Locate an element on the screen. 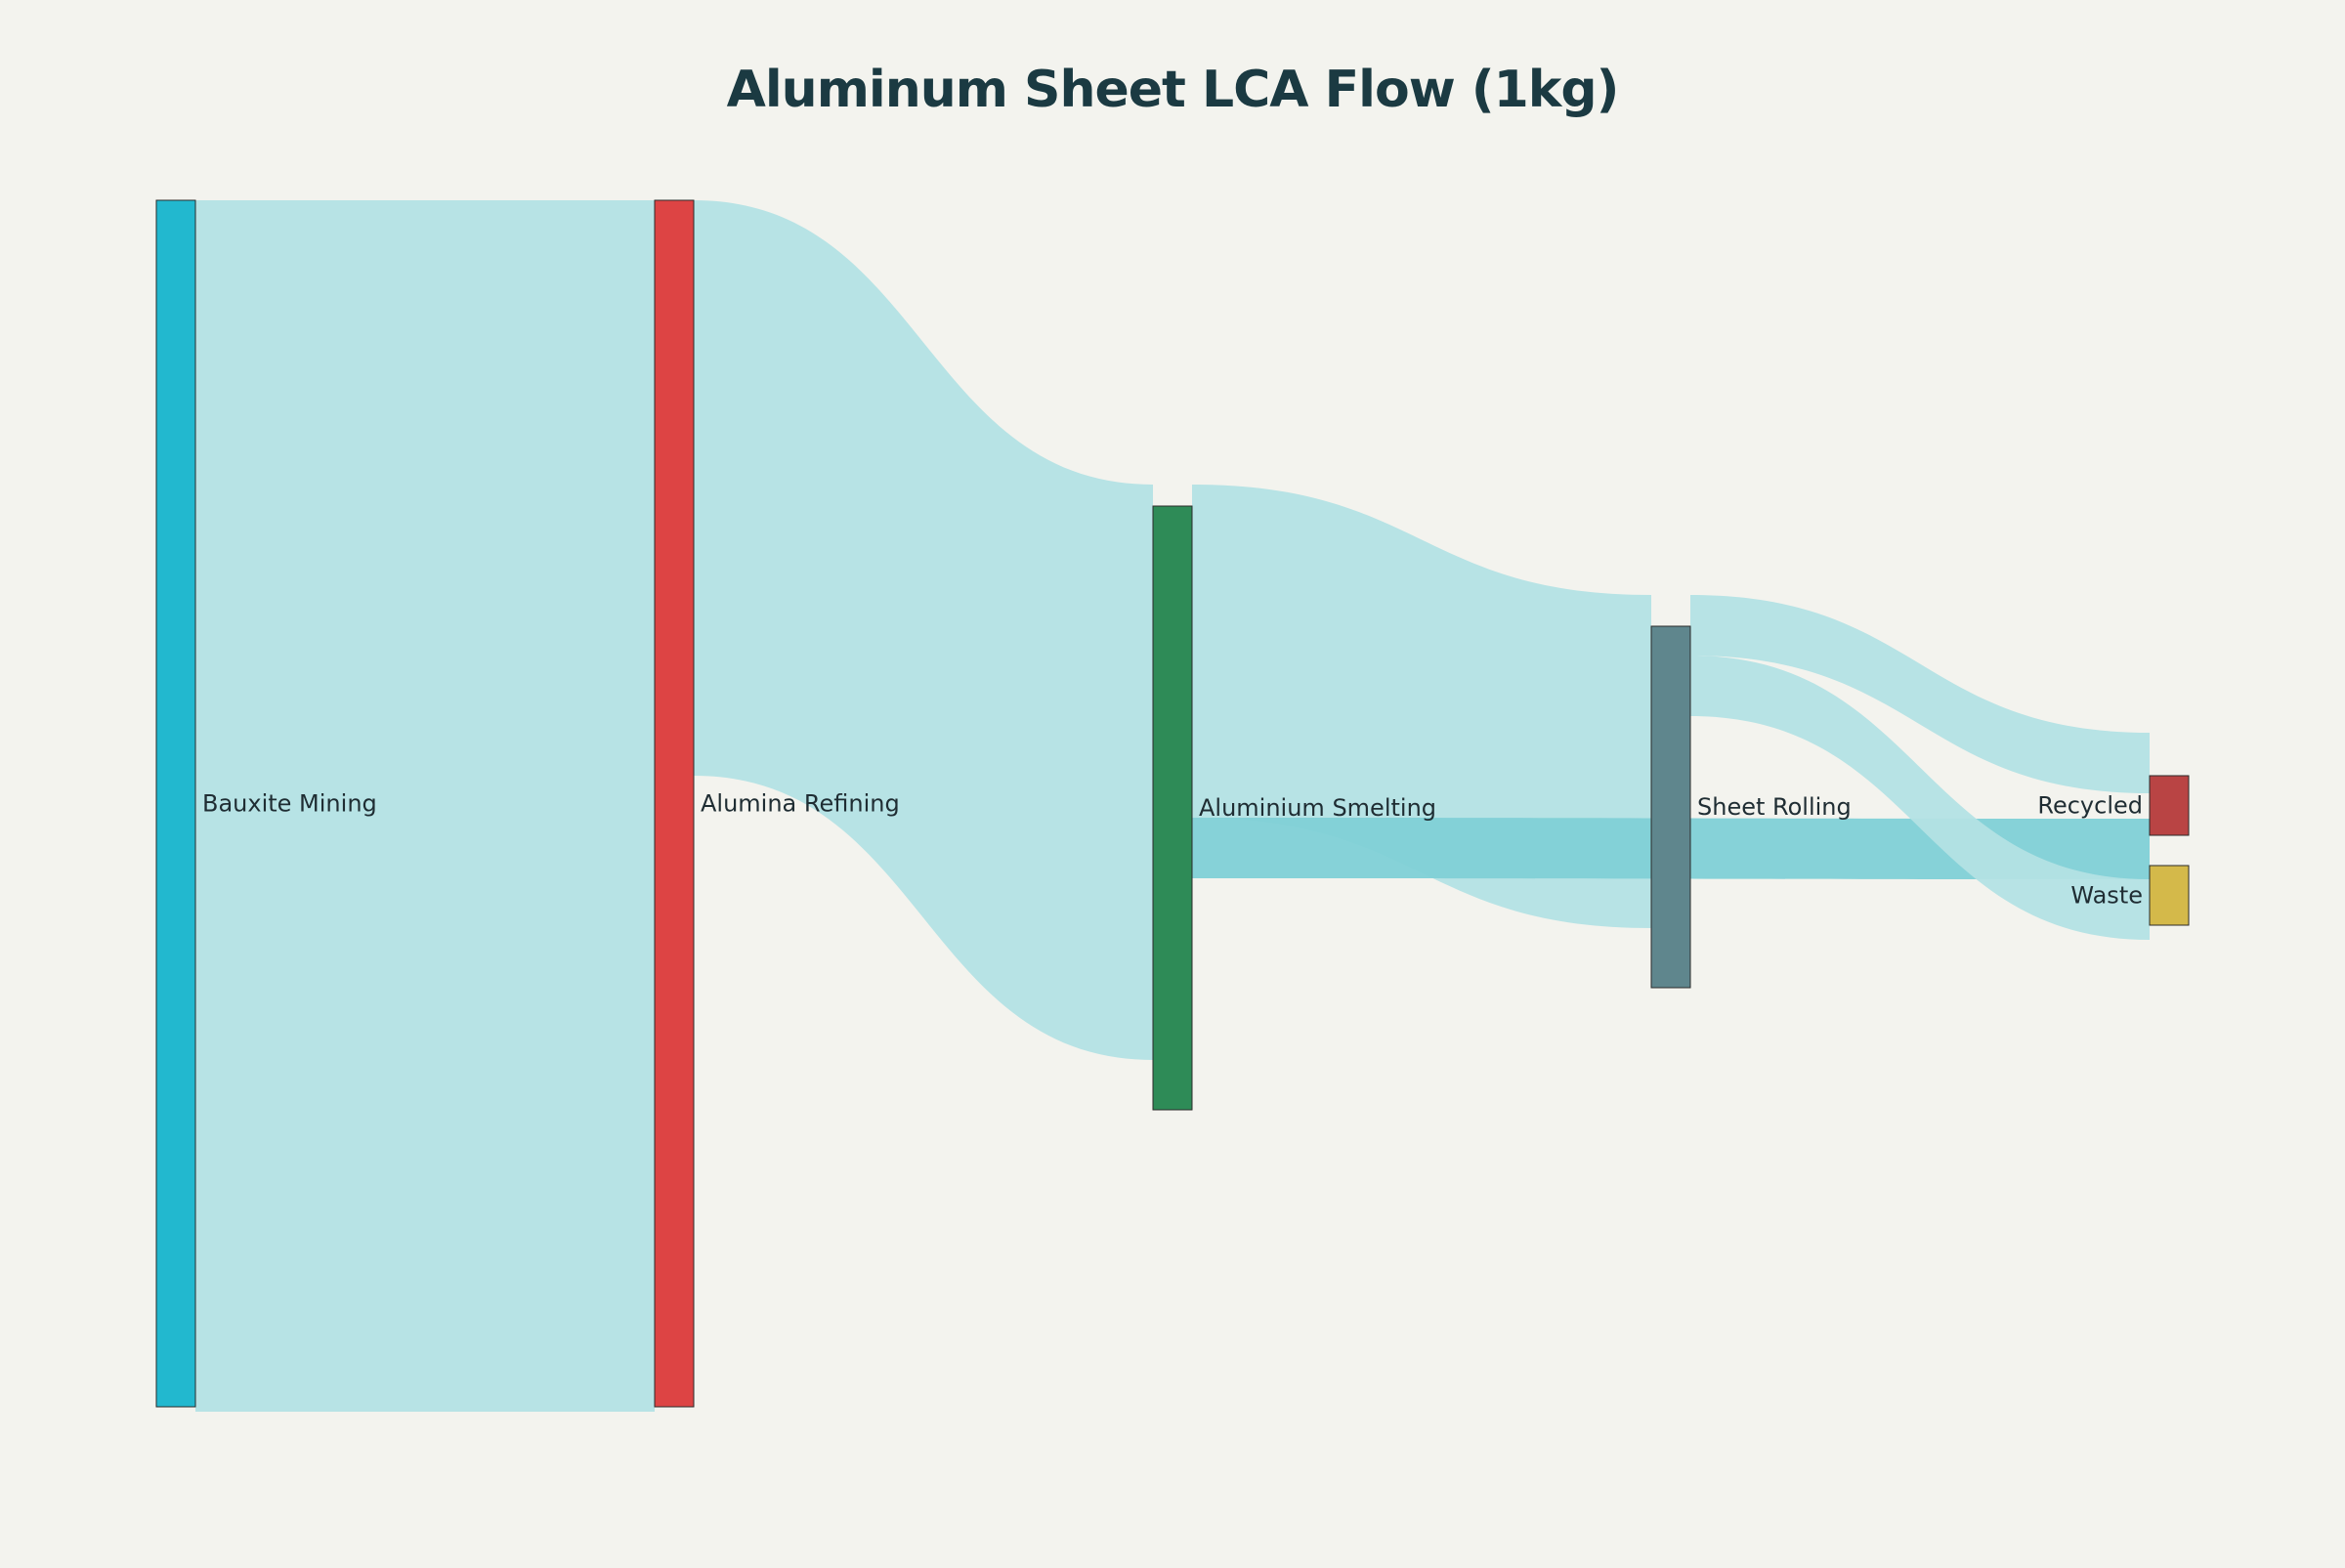 Image resolution: width=2345 pixels, height=1568 pixels. node-bauxite is located at coordinates (175, 803).